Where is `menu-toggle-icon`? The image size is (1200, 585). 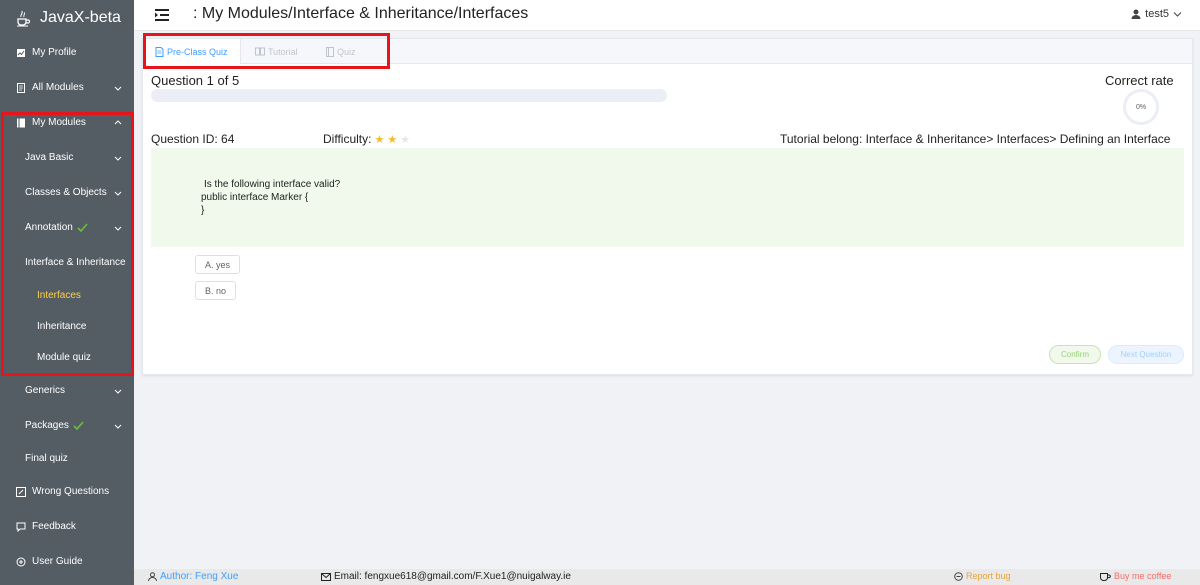
menu-toggle-icon is located at coordinates (162, 15).